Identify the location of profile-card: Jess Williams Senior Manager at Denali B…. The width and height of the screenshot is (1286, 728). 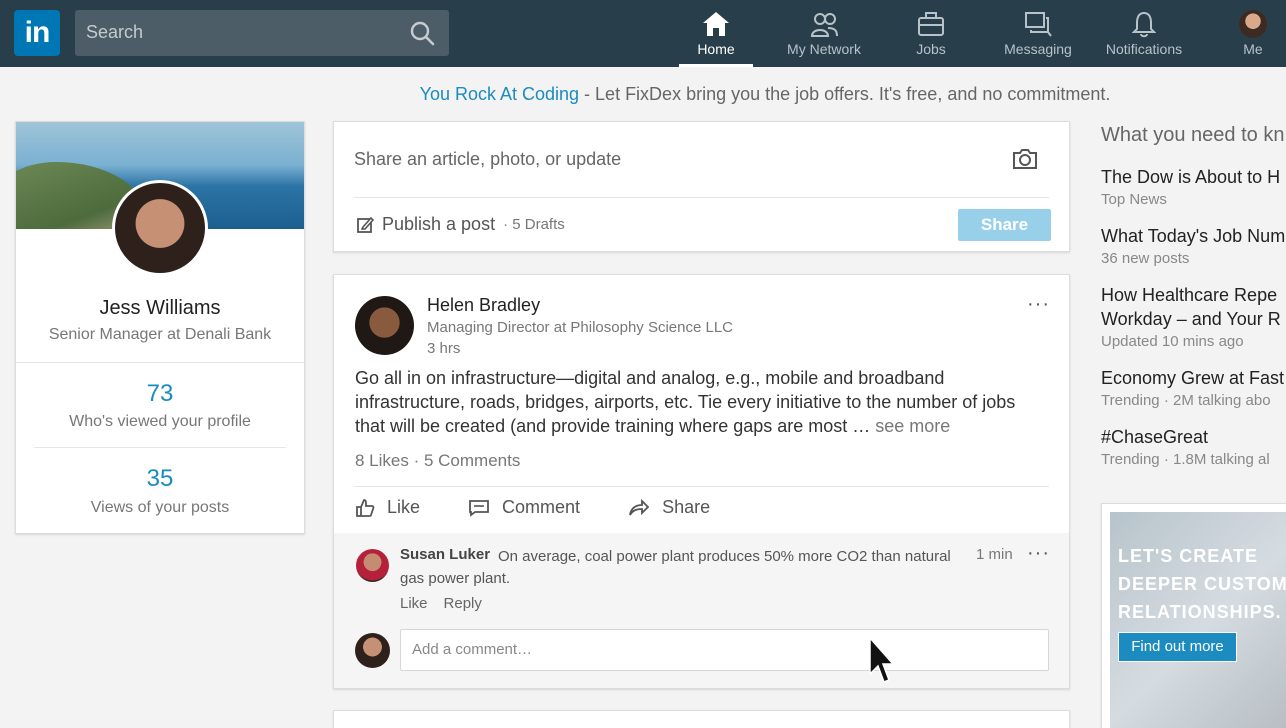
(160, 327).